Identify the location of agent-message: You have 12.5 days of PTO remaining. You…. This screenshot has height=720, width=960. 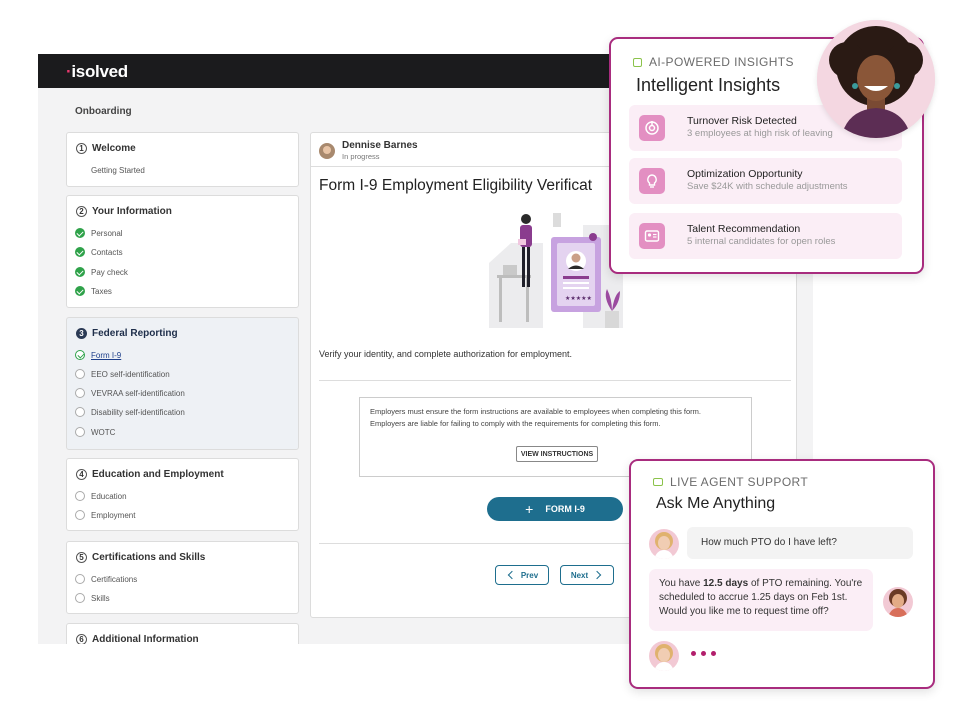
(761, 600).